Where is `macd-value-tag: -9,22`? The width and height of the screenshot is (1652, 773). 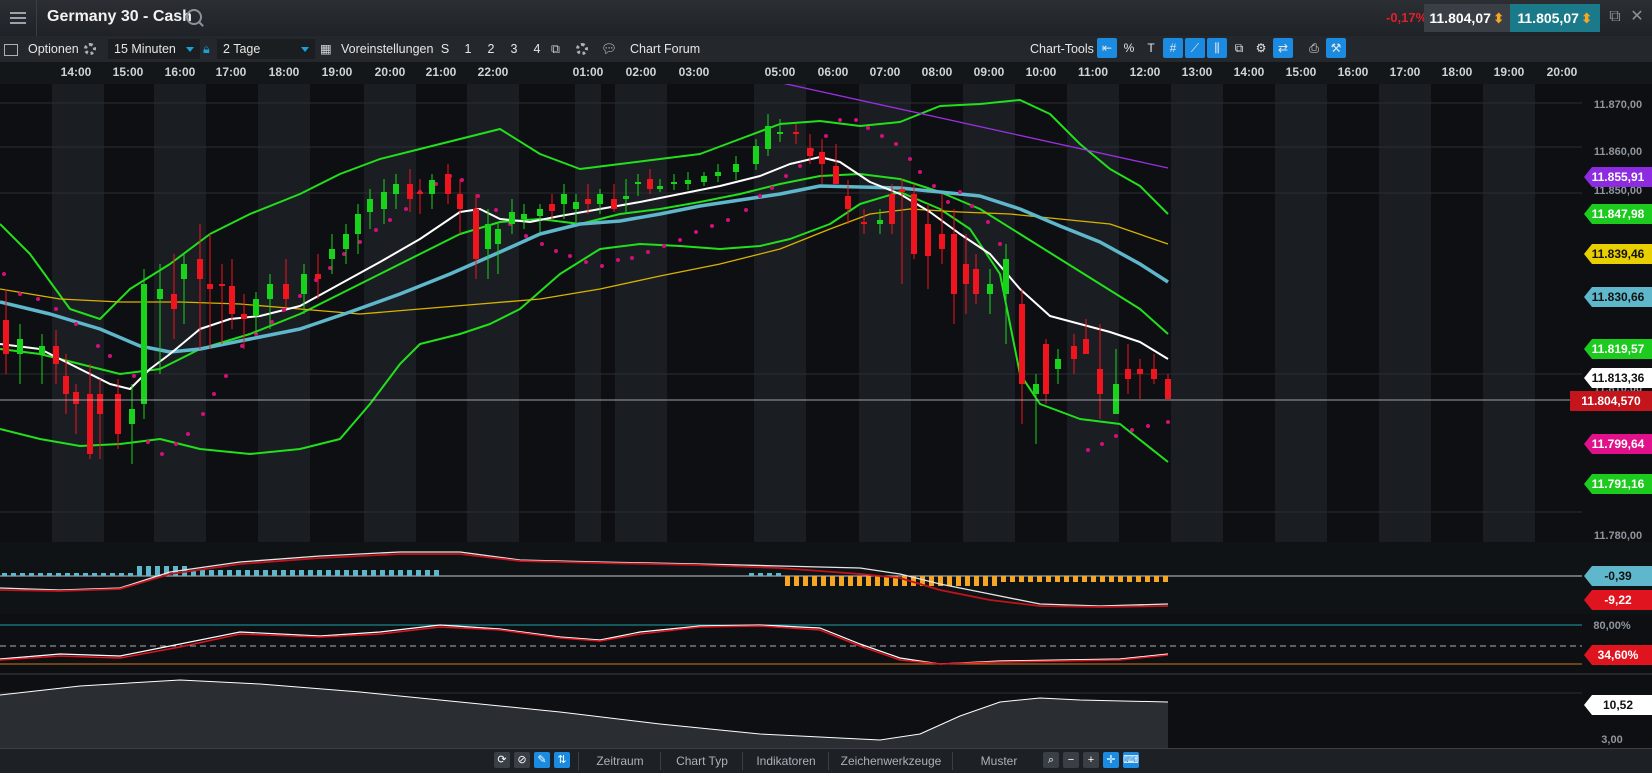
macd-value-tag: -9,22 is located at coordinates (1618, 600).